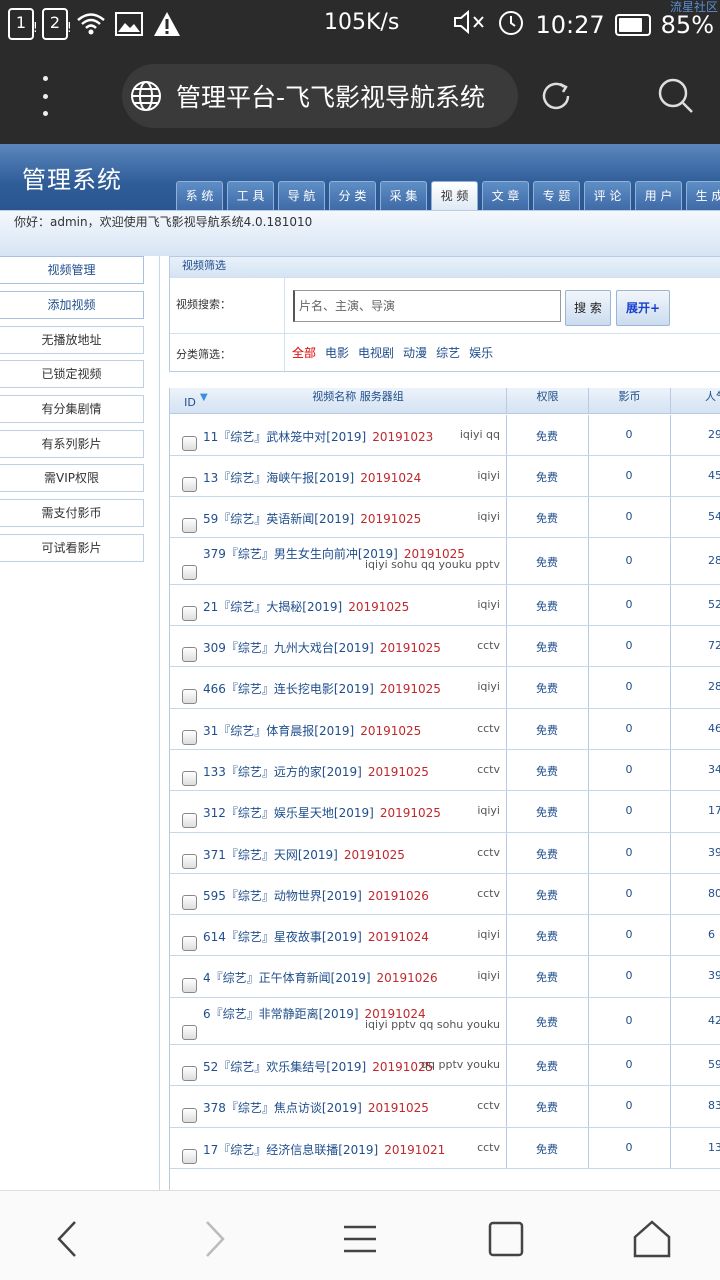  I want to click on page-title: 管理平台-飞飞影视导航系统, so click(331, 97).